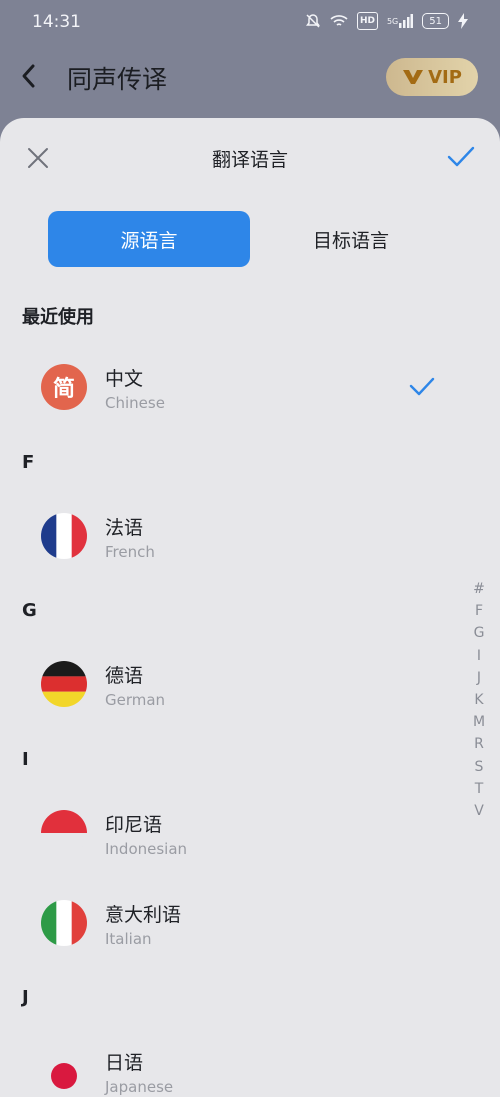  What do you see at coordinates (29, 610) in the screenshot?
I see `section-title-g: G` at bounding box center [29, 610].